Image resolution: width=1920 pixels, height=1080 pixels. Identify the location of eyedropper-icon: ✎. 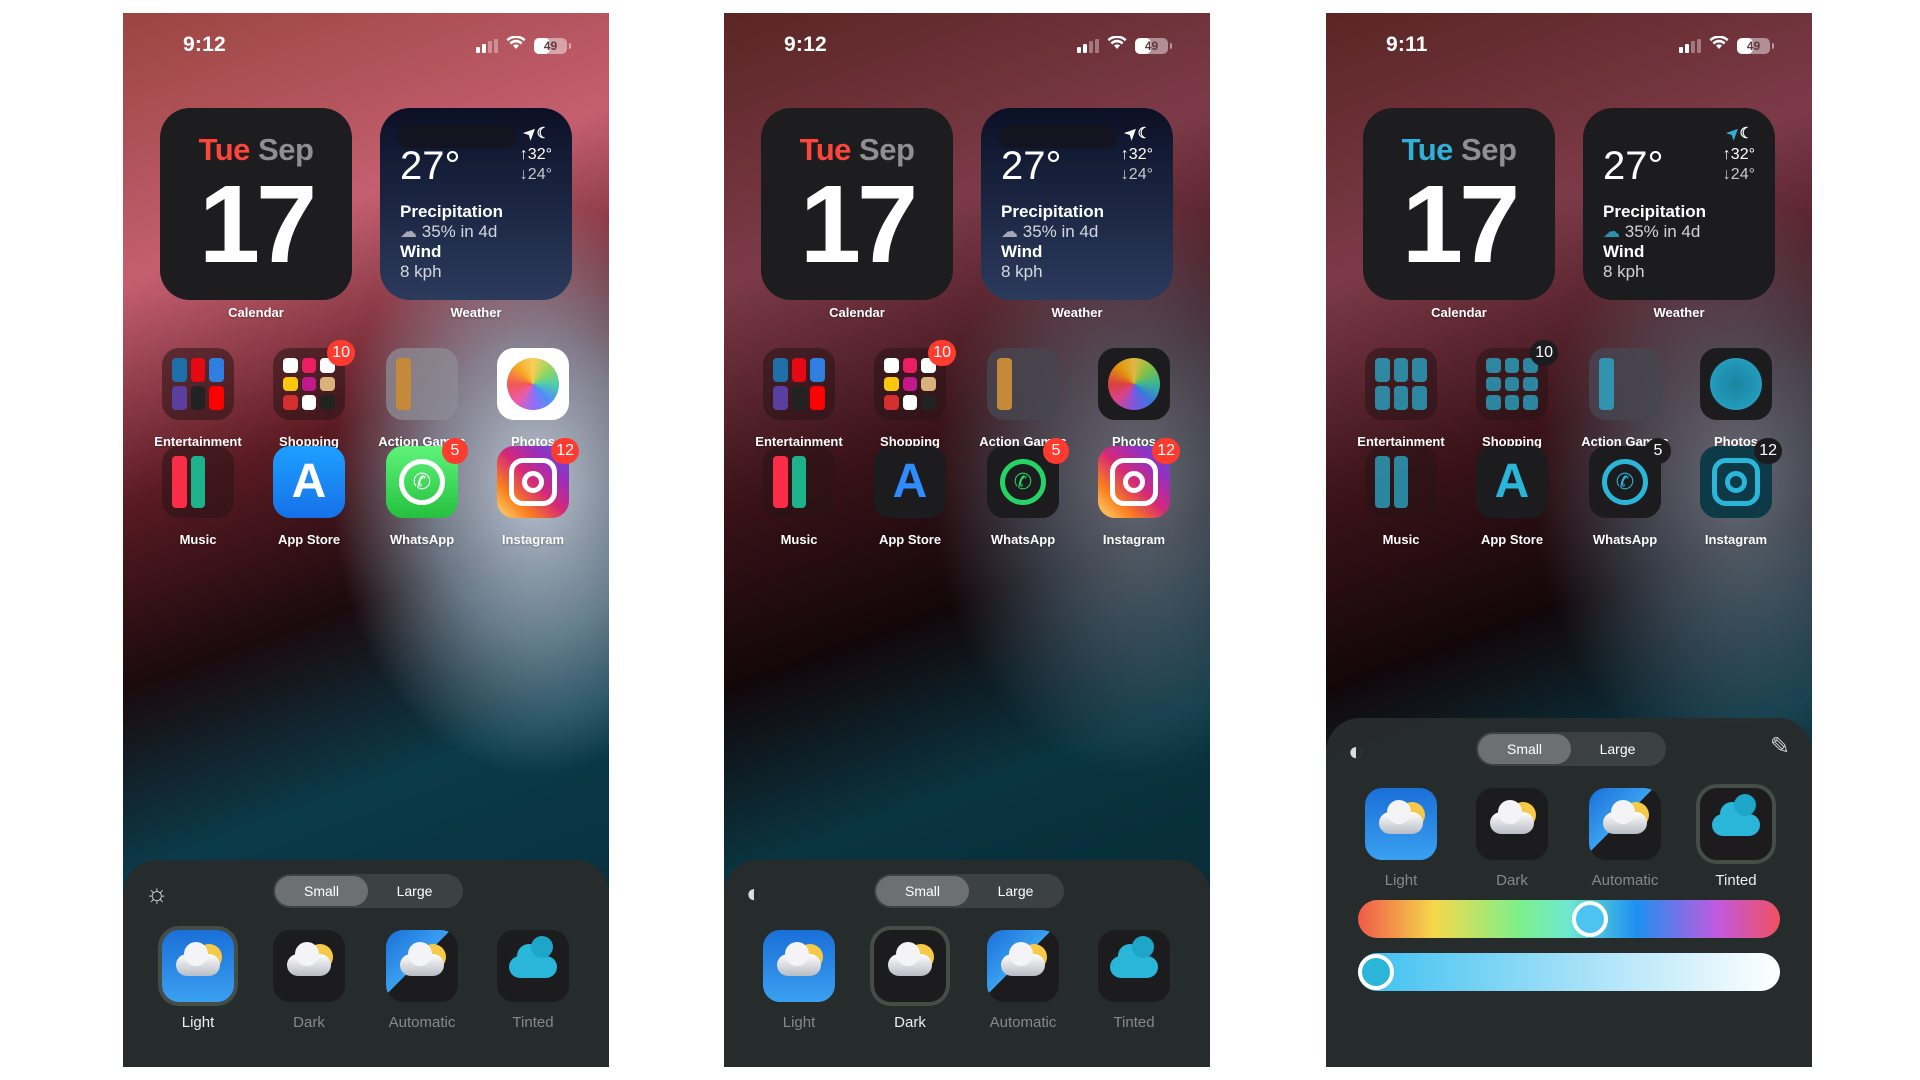
(1780, 746).